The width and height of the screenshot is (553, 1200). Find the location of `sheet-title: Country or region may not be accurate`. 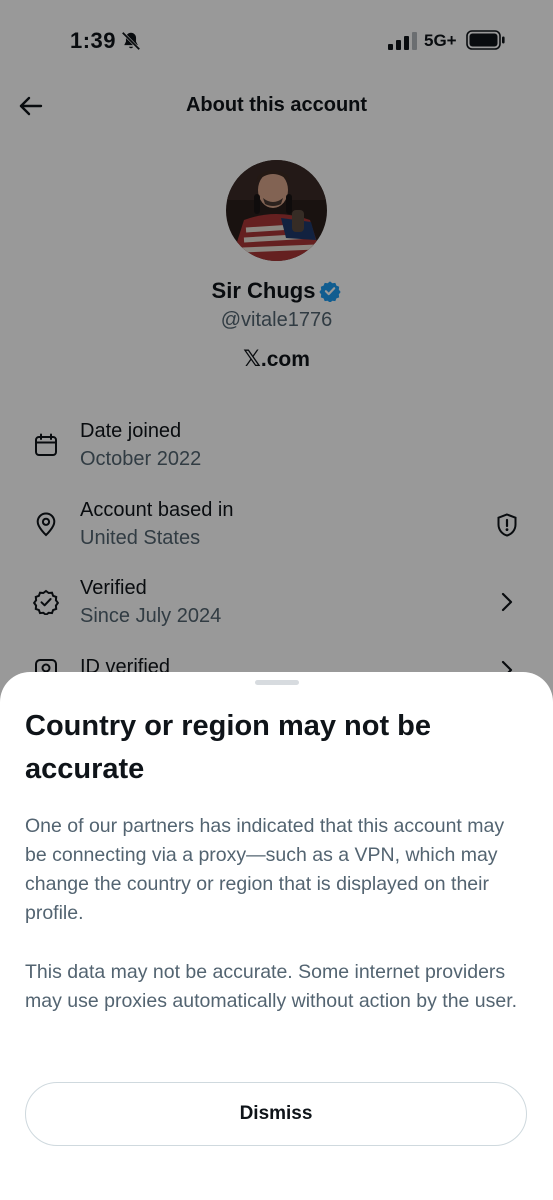

sheet-title: Country or region may not be accurate is located at coordinates (228, 747).